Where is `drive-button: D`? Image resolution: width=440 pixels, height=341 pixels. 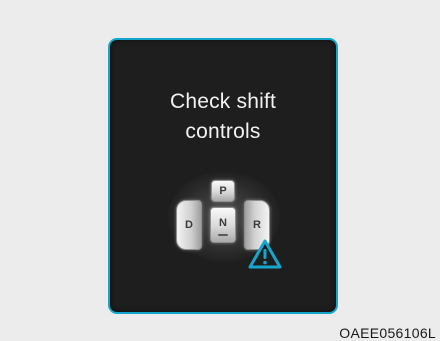
drive-button: D is located at coordinates (189, 225).